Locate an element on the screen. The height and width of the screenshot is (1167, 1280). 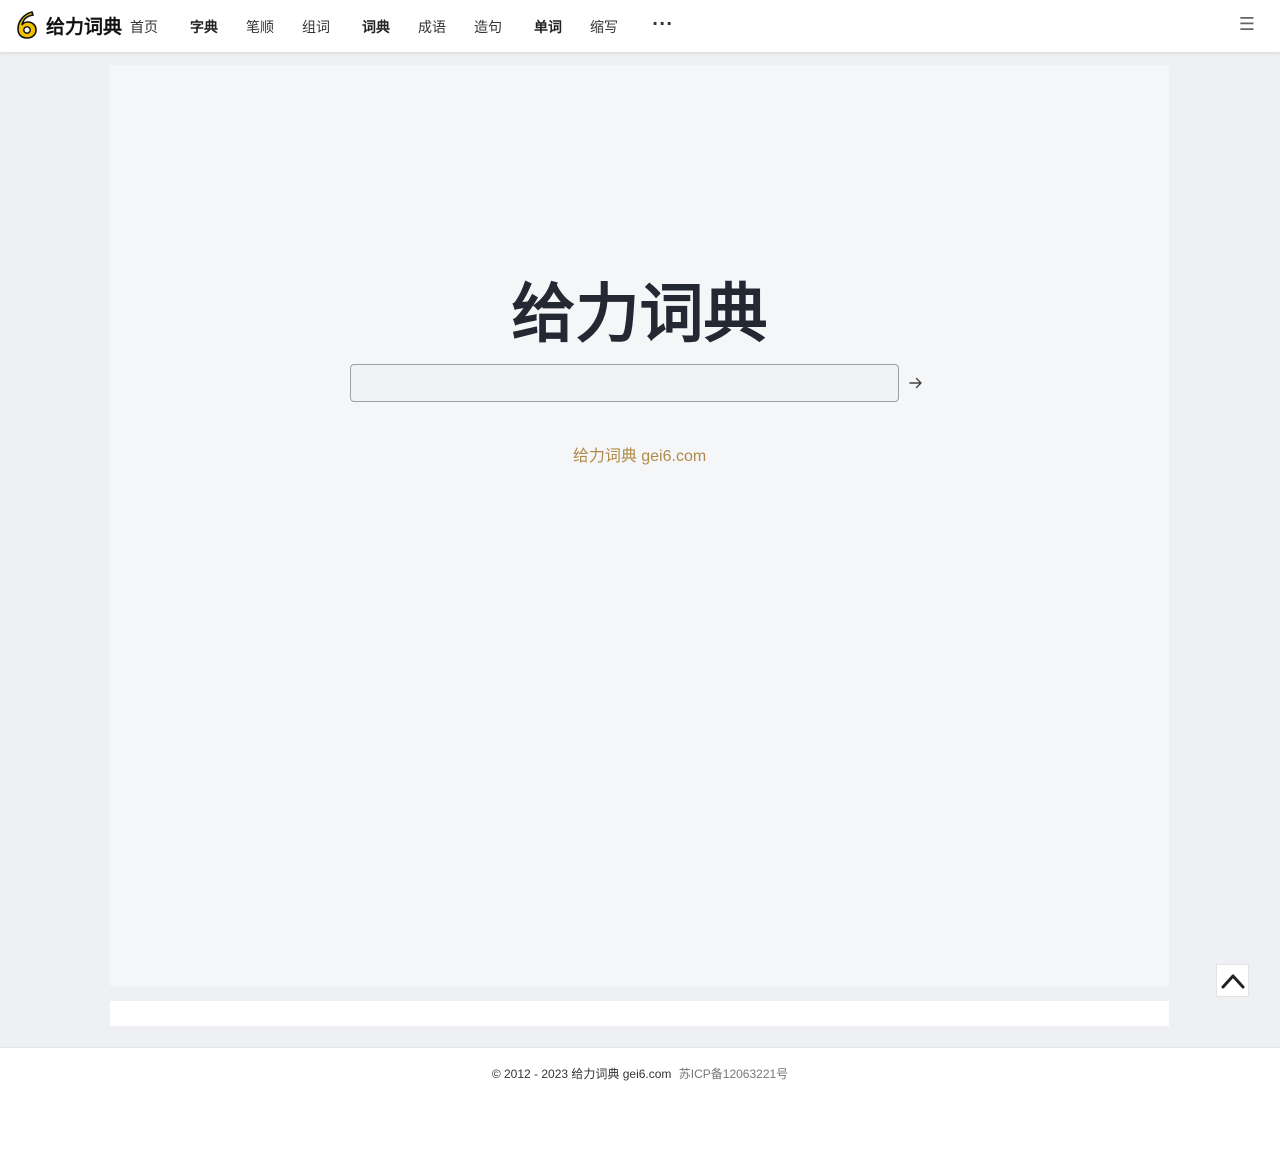
nav-item-suoxie: 缩写 is located at coordinates (604, 27).